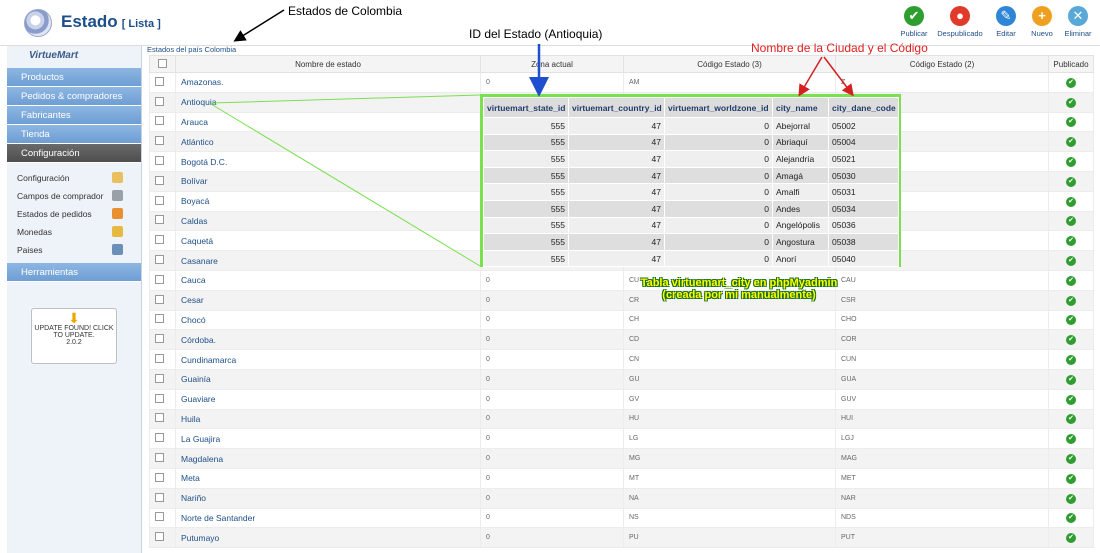 The height and width of the screenshot is (553, 1100). I want to click on state-name-link: Cesar, so click(328, 300).